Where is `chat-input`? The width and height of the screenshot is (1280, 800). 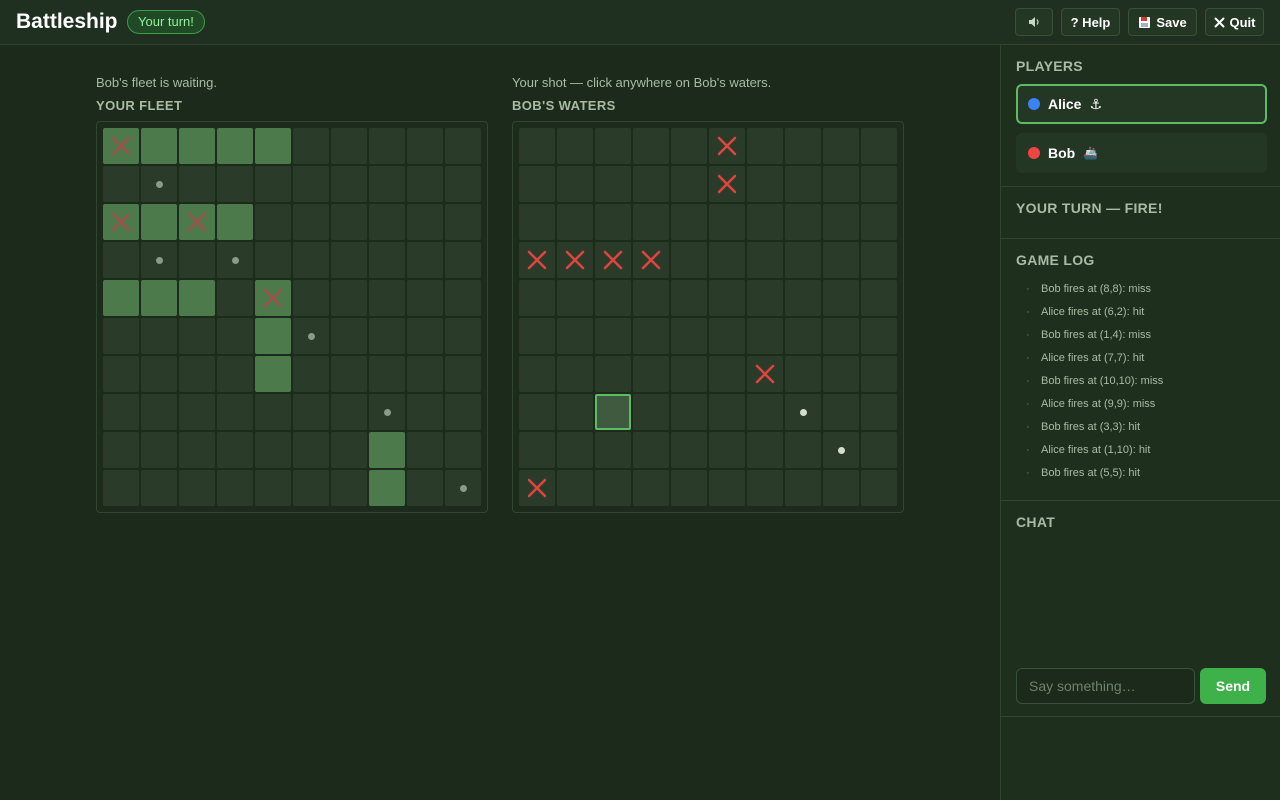 chat-input is located at coordinates (1105, 686).